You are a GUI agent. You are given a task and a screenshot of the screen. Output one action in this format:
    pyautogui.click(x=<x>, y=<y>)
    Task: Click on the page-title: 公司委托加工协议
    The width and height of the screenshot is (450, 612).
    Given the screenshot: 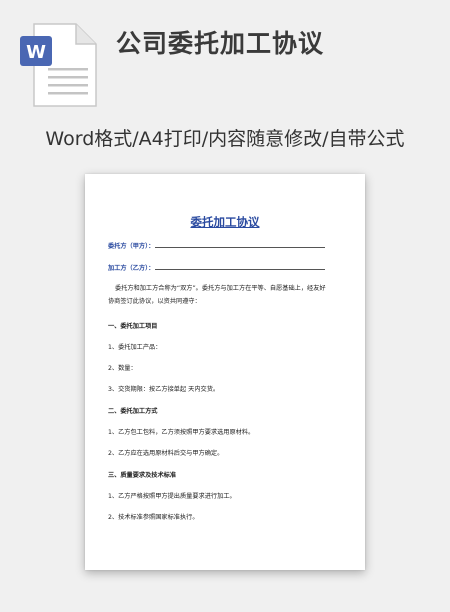 What is the action you would take?
    pyautogui.click(x=220, y=43)
    